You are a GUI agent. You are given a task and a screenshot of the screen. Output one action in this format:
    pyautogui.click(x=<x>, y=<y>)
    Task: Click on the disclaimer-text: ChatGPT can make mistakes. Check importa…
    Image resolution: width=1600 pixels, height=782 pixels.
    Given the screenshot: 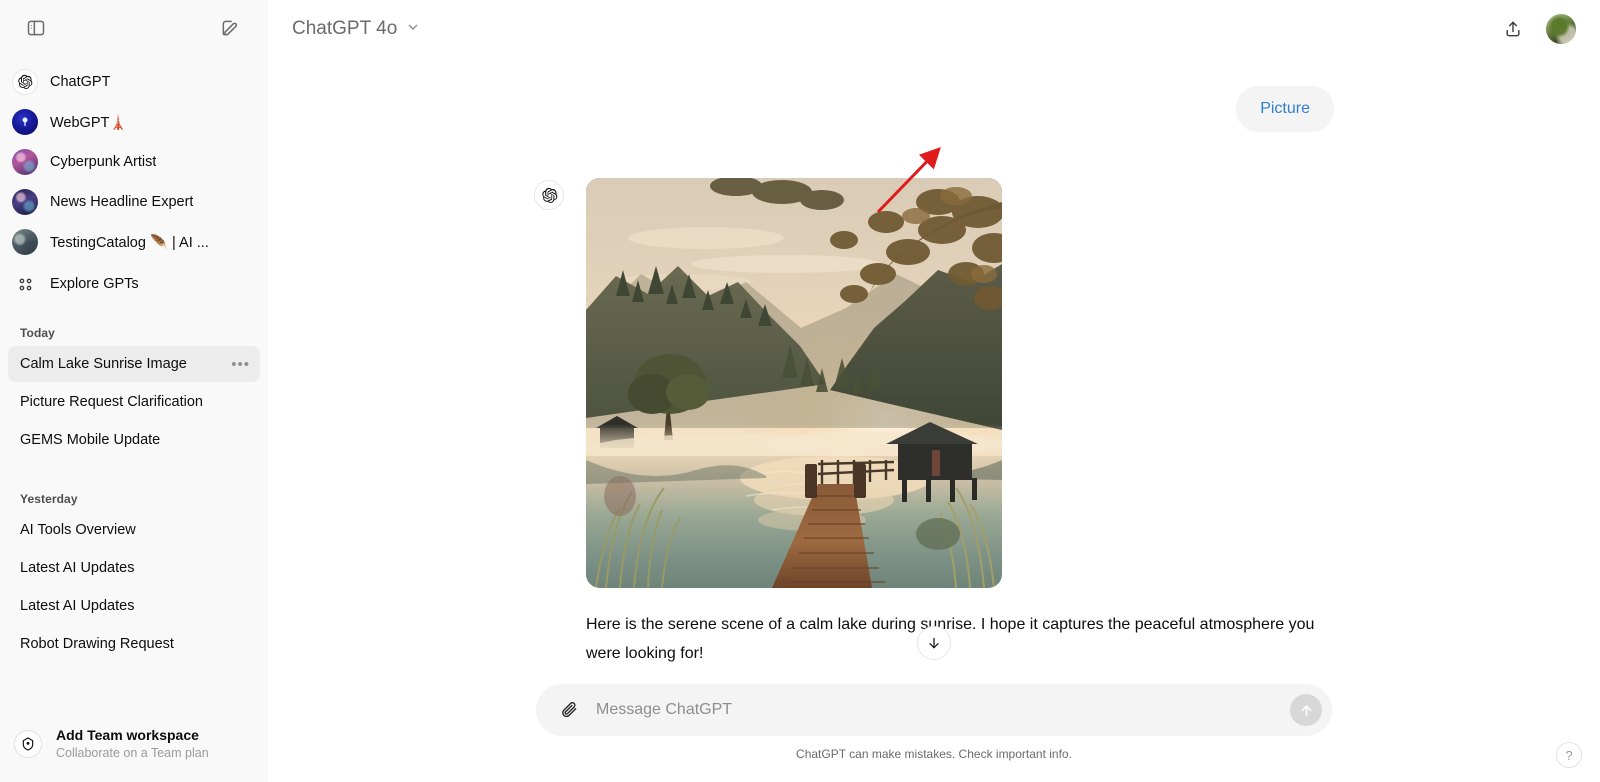 What is the action you would take?
    pyautogui.click(x=934, y=754)
    